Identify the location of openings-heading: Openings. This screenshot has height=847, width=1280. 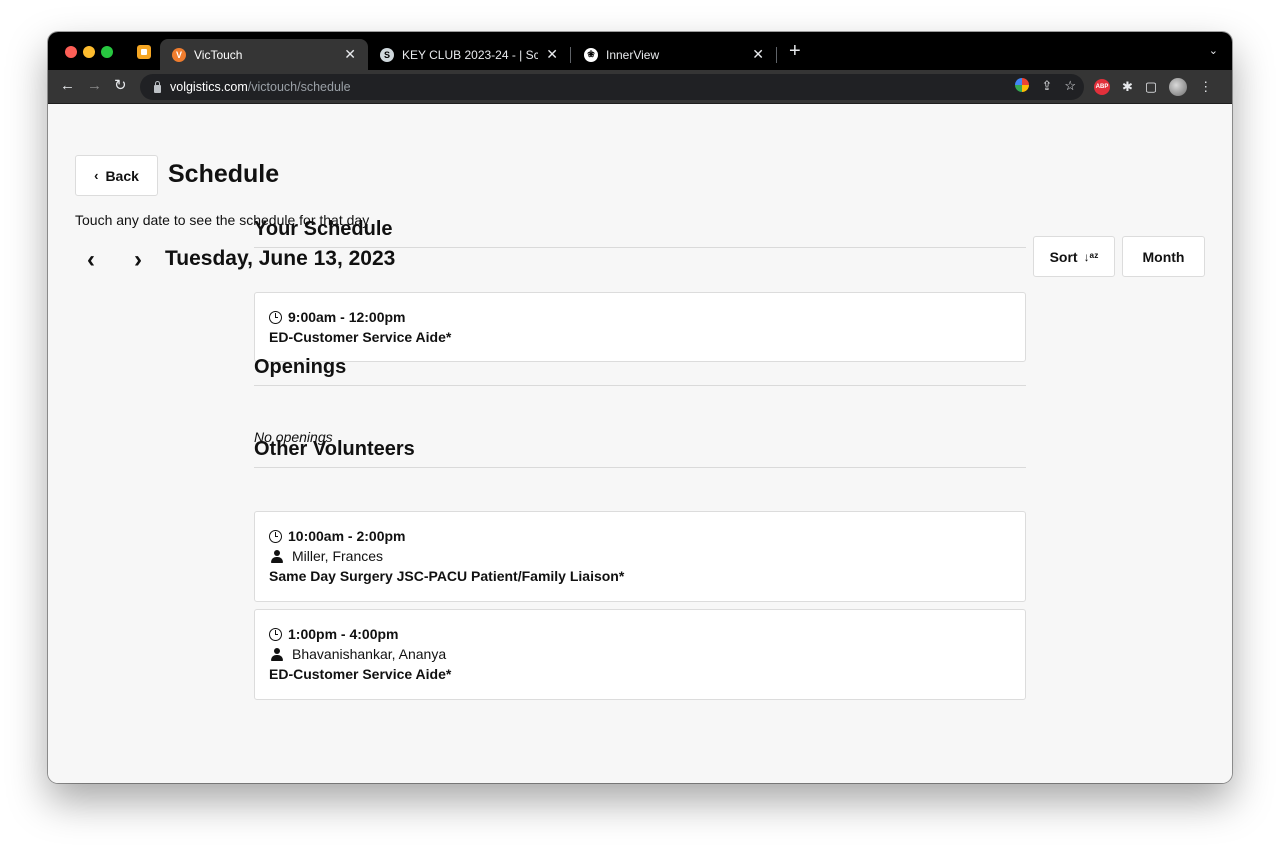
(640, 371).